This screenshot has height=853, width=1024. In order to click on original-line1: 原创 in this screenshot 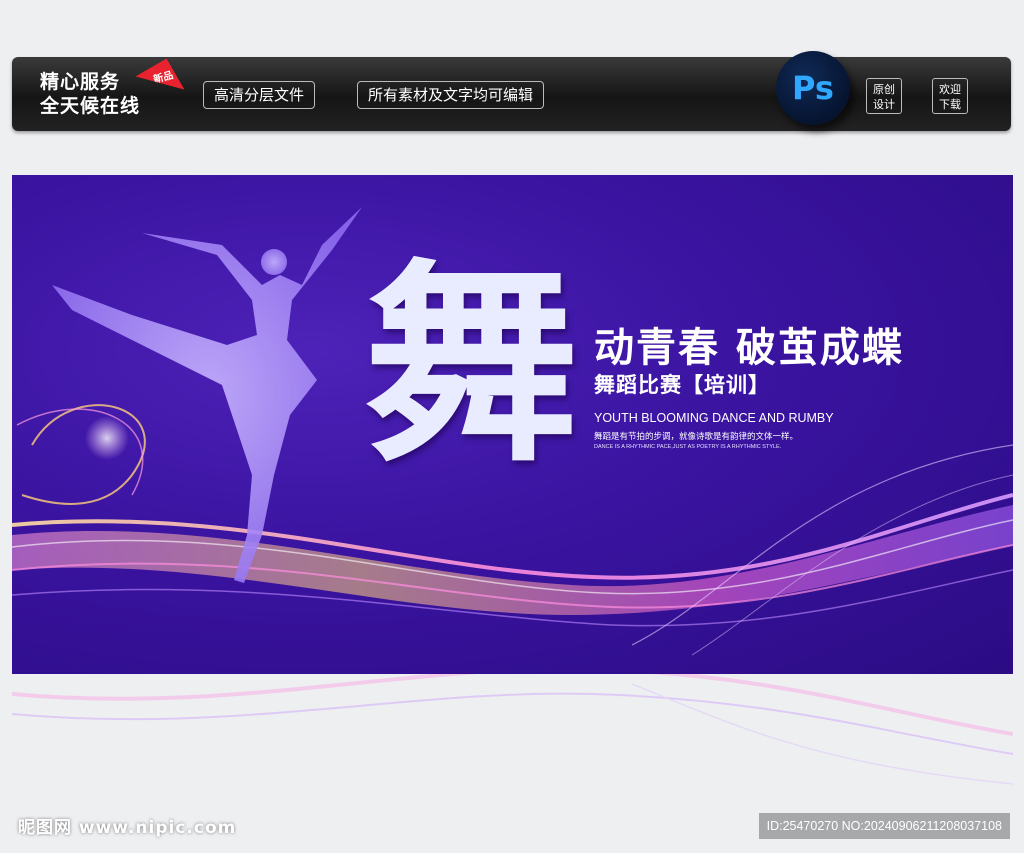, I will do `click(884, 89)`.